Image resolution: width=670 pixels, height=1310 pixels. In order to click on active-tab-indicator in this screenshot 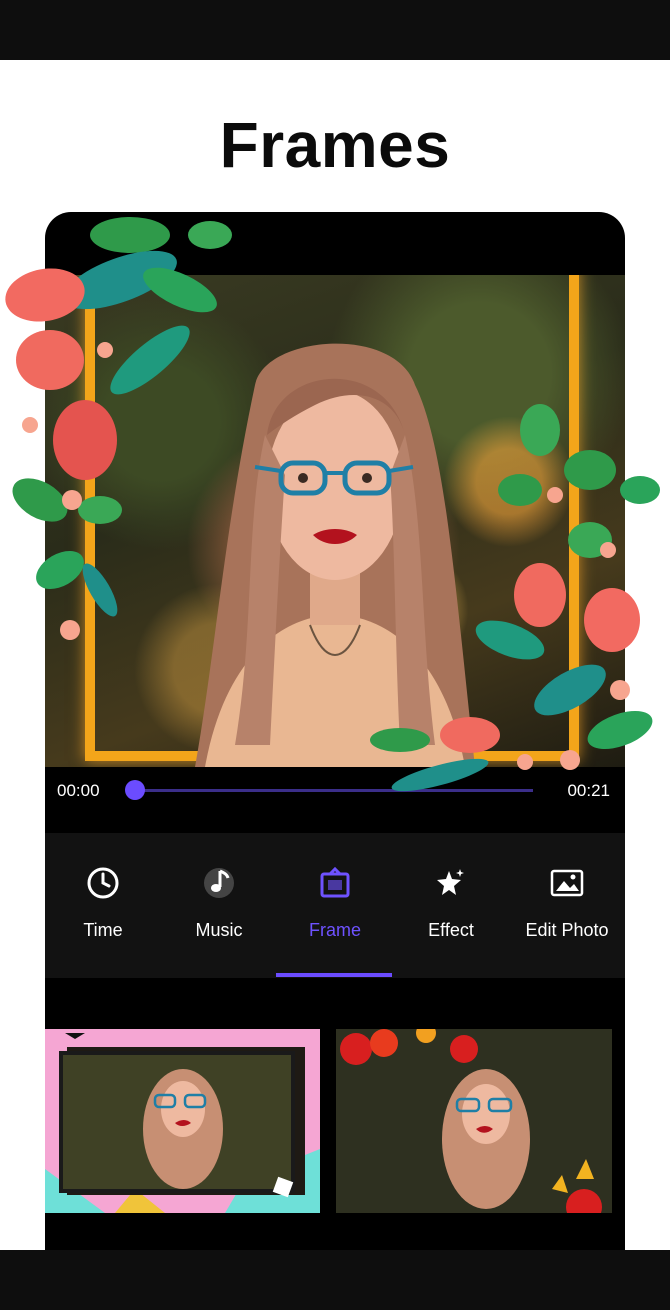, I will do `click(334, 975)`.